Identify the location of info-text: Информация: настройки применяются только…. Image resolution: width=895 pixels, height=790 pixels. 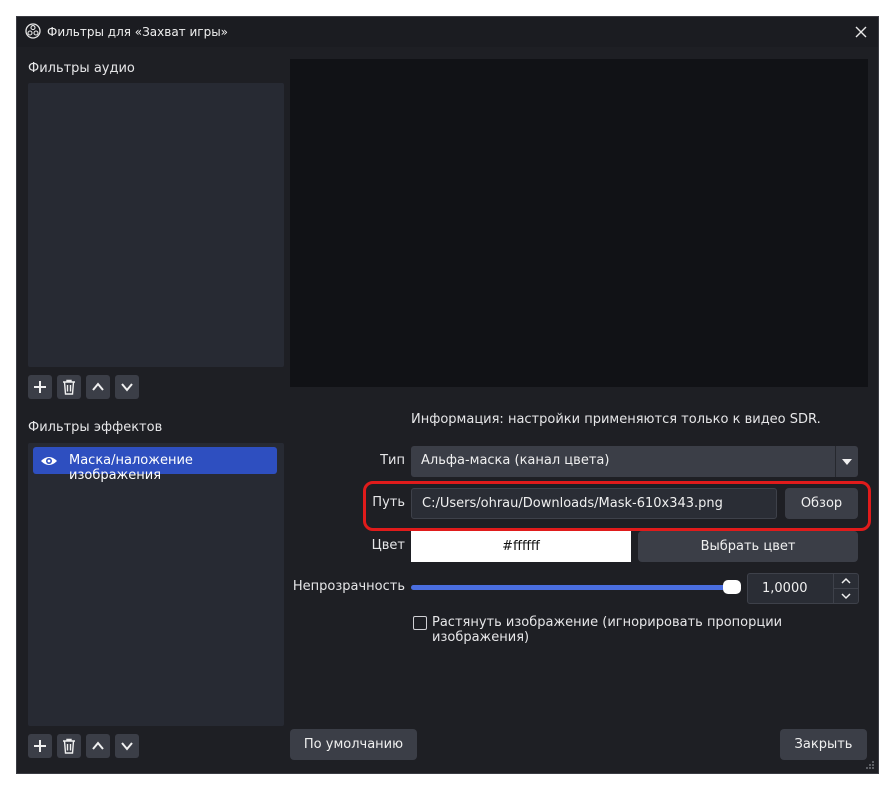
(616, 419).